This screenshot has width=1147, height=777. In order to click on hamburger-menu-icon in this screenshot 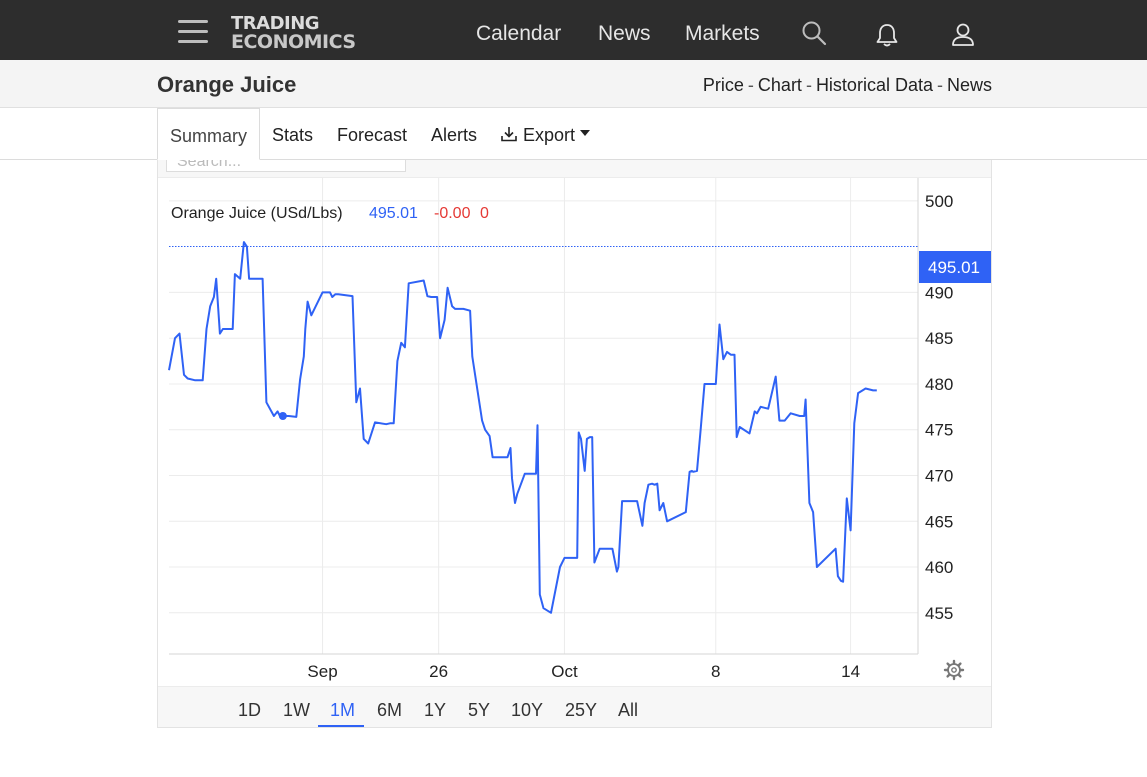, I will do `click(193, 31)`.